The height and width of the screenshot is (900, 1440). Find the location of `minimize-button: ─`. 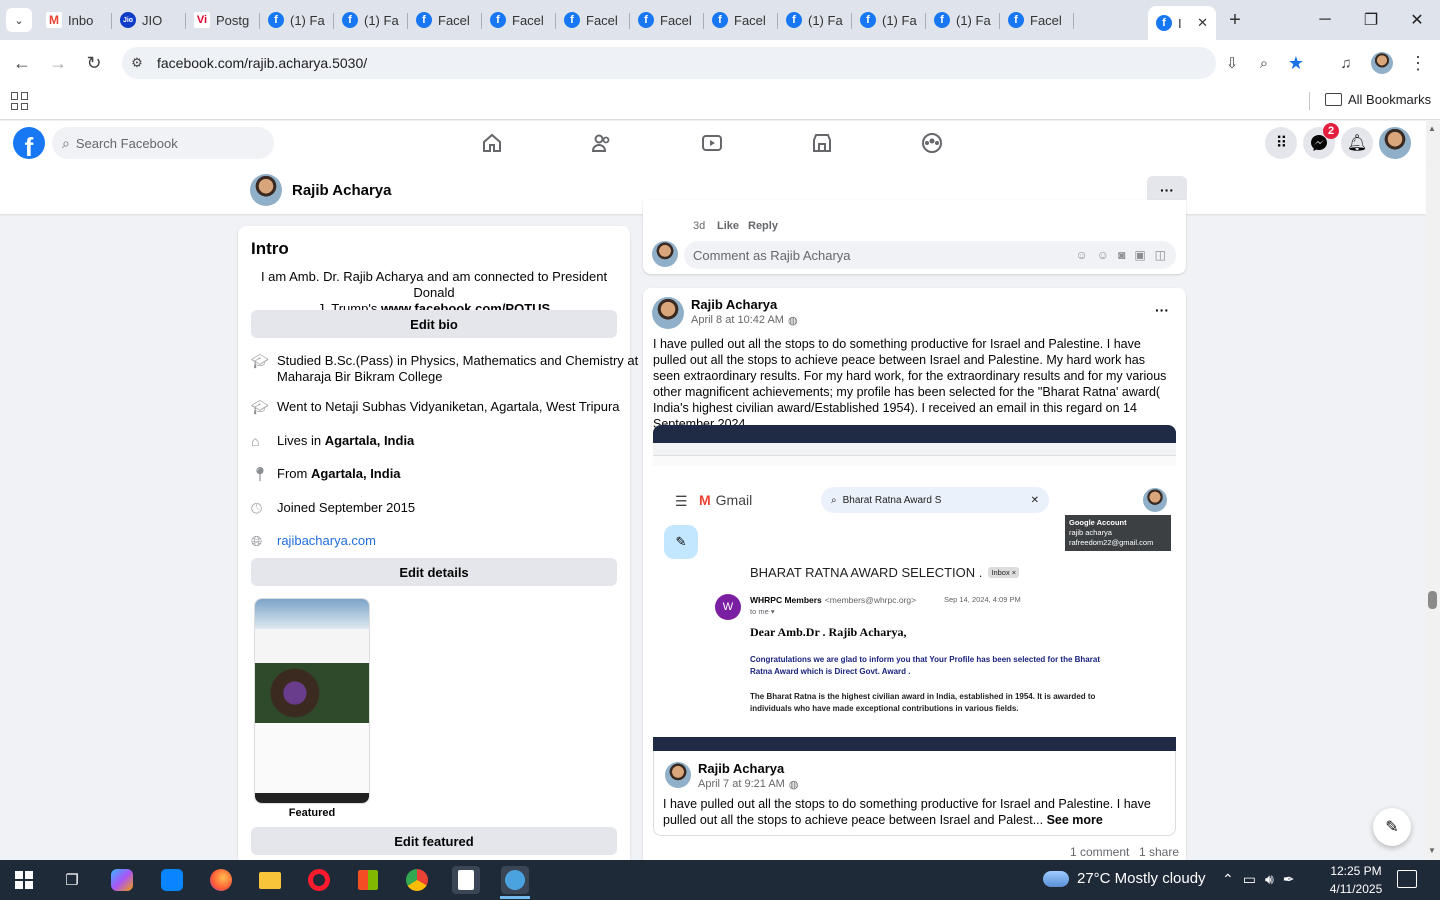

minimize-button: ─ is located at coordinates (1325, 20).